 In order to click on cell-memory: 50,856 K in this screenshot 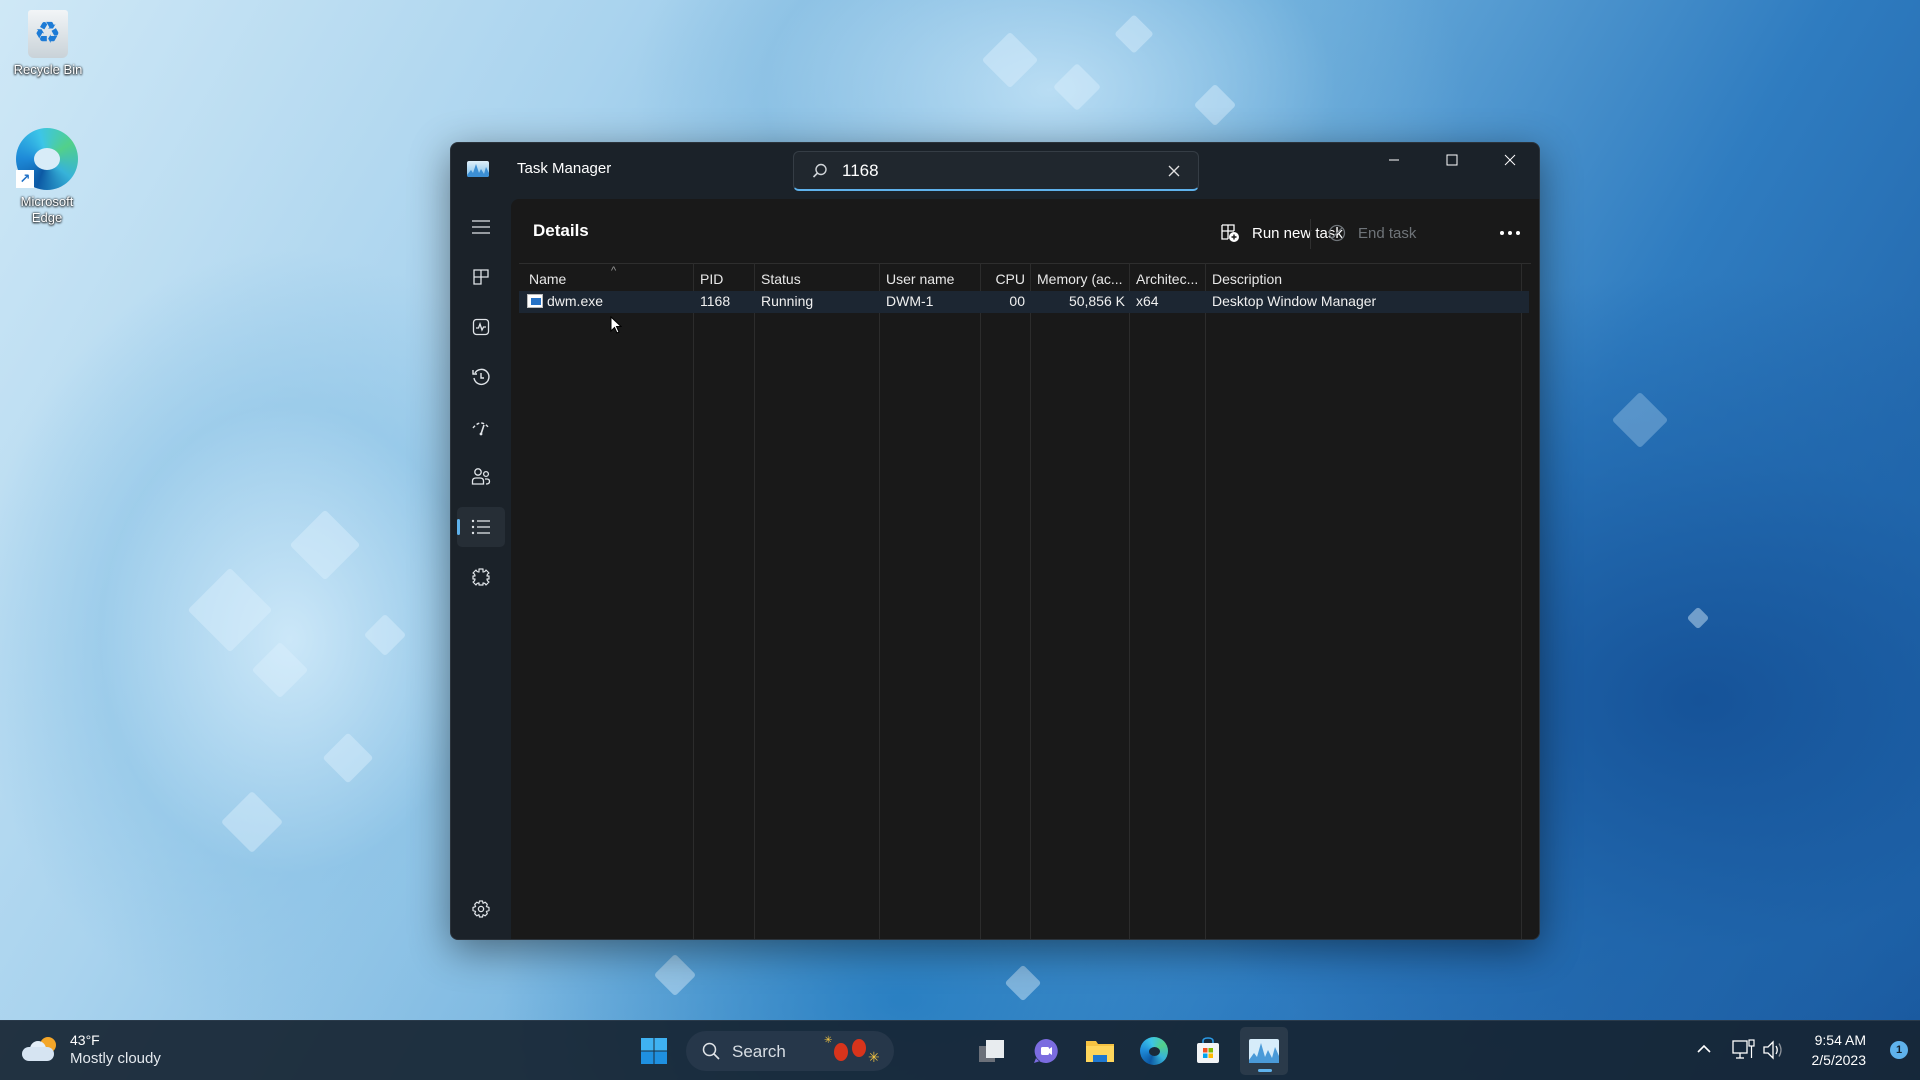, I will do `click(1096, 301)`.